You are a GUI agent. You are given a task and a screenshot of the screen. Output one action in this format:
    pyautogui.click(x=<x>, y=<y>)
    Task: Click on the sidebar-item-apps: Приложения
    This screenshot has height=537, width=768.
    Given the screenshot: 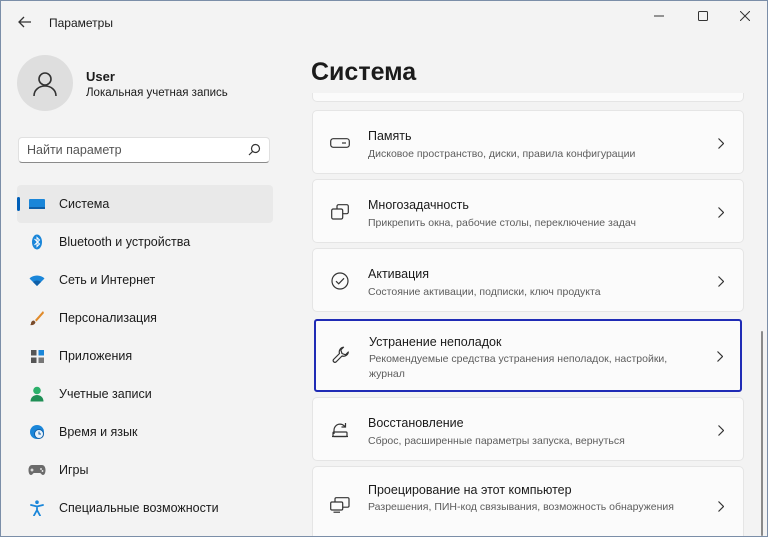 What is the action you would take?
    pyautogui.click(x=145, y=356)
    